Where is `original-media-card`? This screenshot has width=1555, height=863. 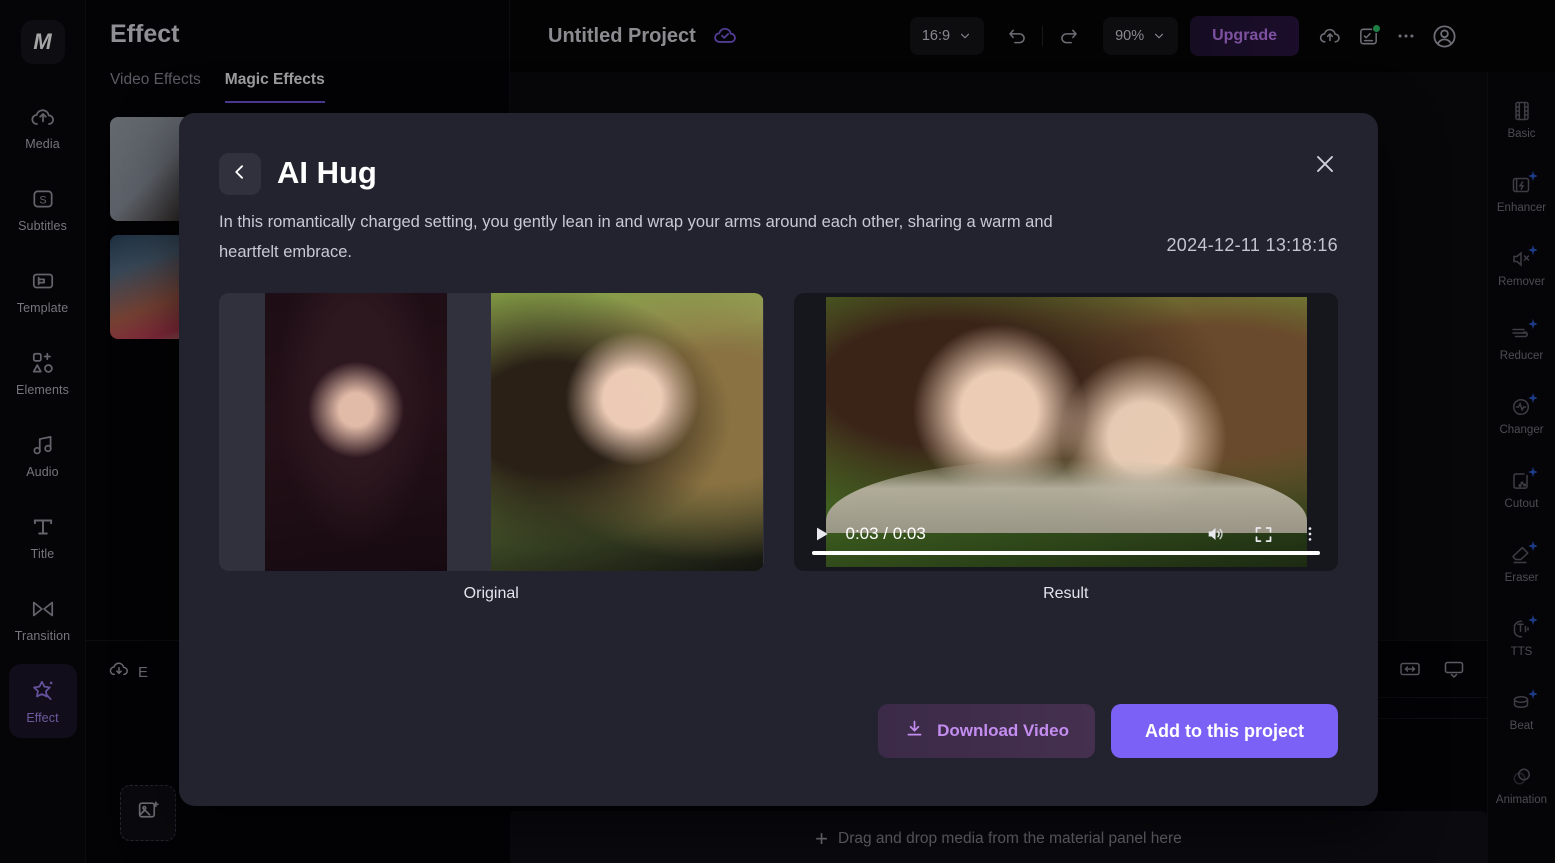 original-media-card is located at coordinates (491, 432).